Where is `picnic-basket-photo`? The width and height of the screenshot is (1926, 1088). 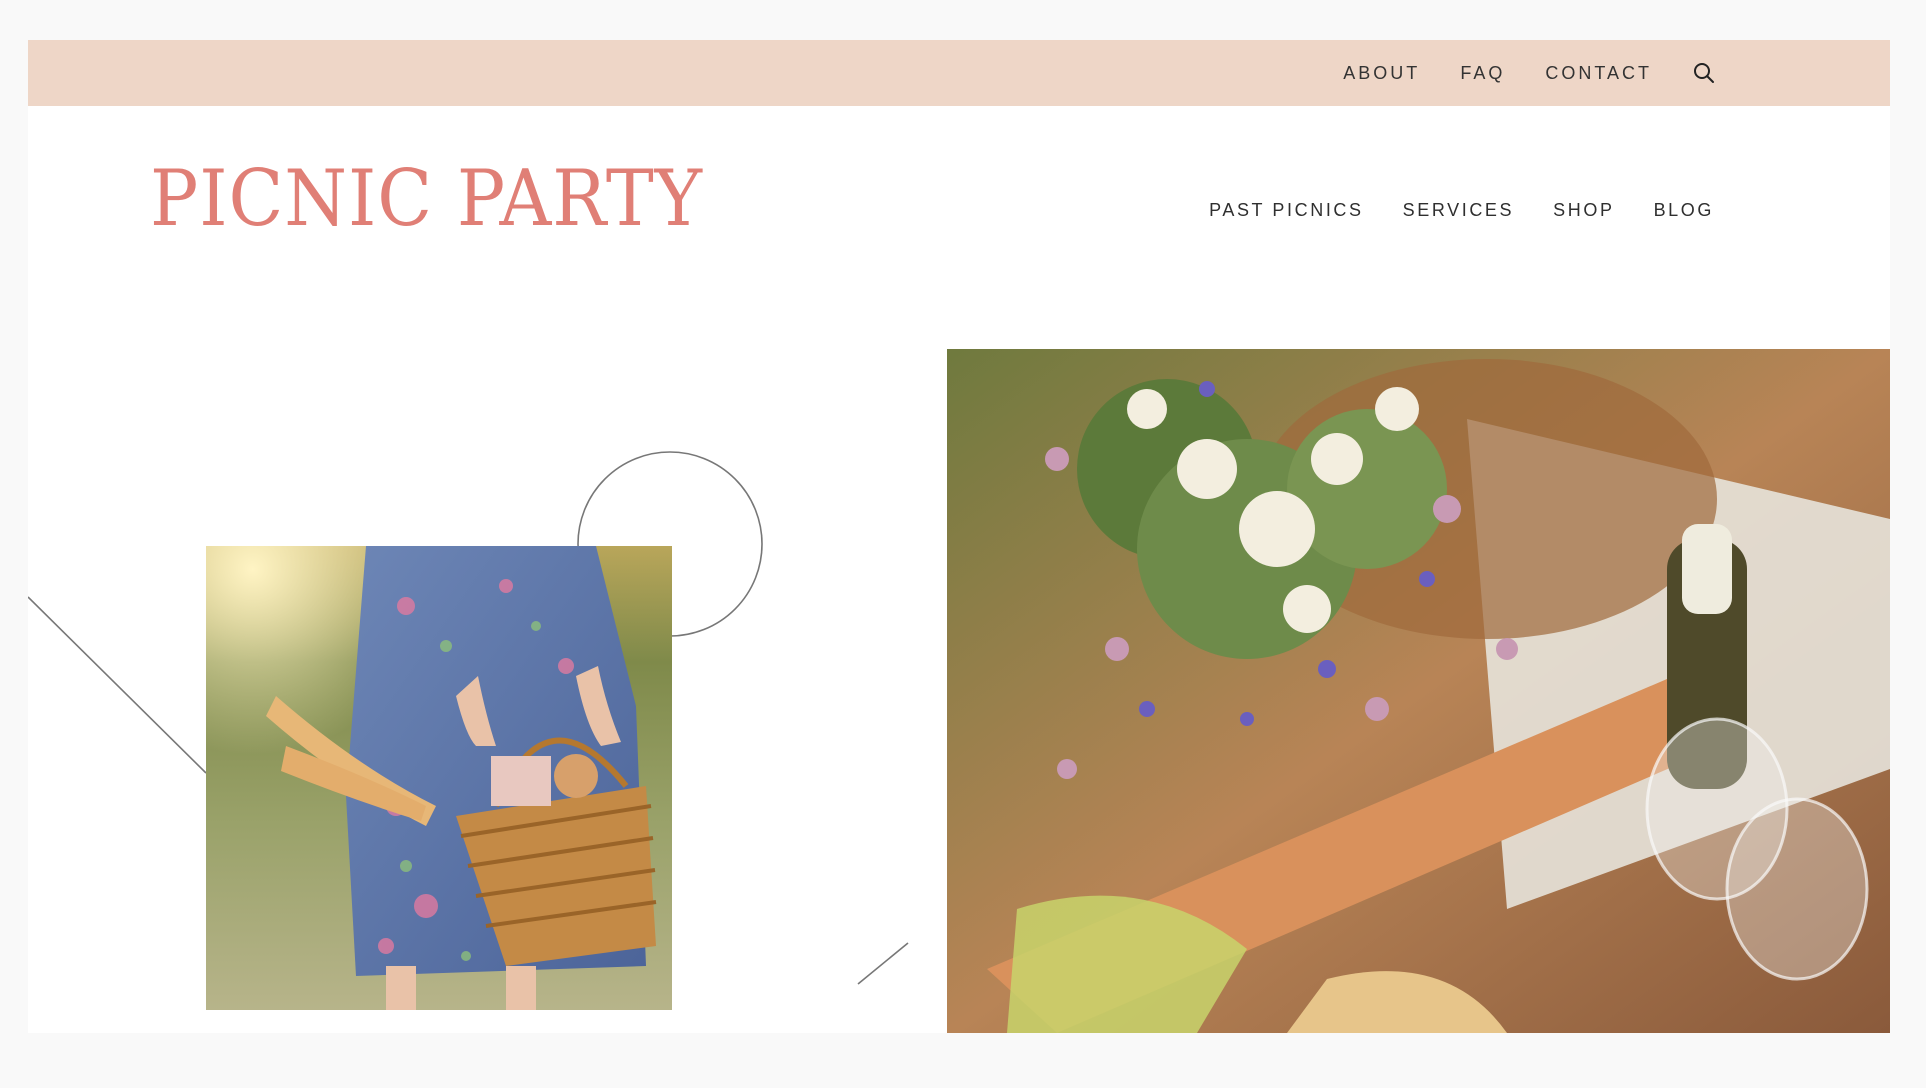
picnic-basket-photo is located at coordinates (439, 778).